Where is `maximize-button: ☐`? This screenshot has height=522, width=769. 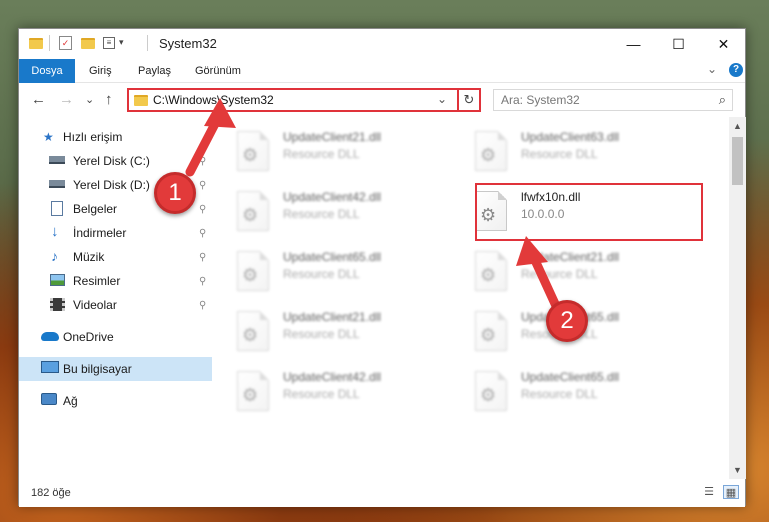 maximize-button: ☐ is located at coordinates (678, 44).